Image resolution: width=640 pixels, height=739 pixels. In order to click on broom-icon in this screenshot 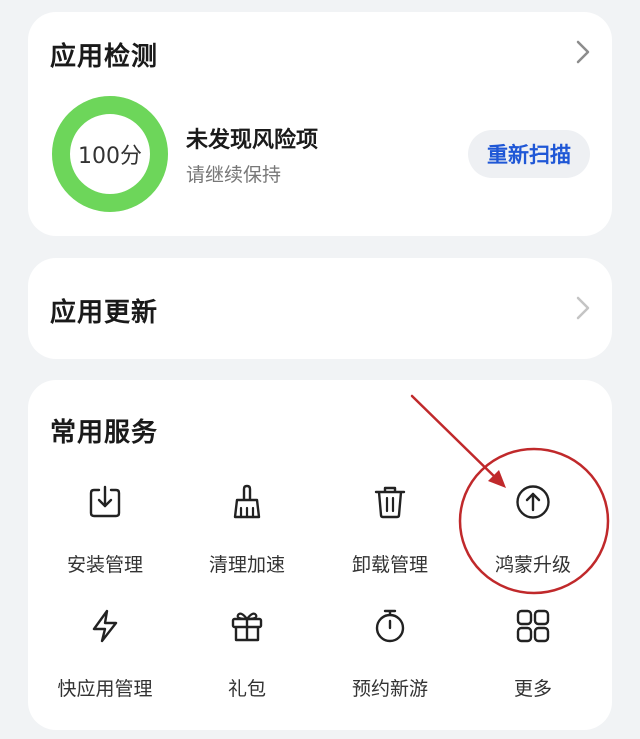, I will do `click(247, 501)`.